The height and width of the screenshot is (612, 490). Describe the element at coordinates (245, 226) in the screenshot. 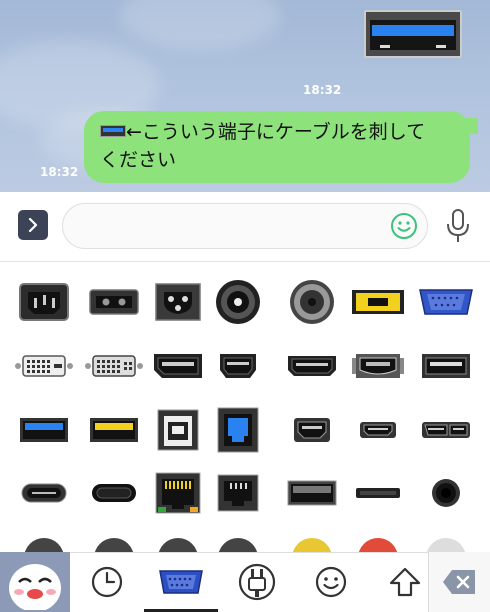

I see `message-input` at that location.